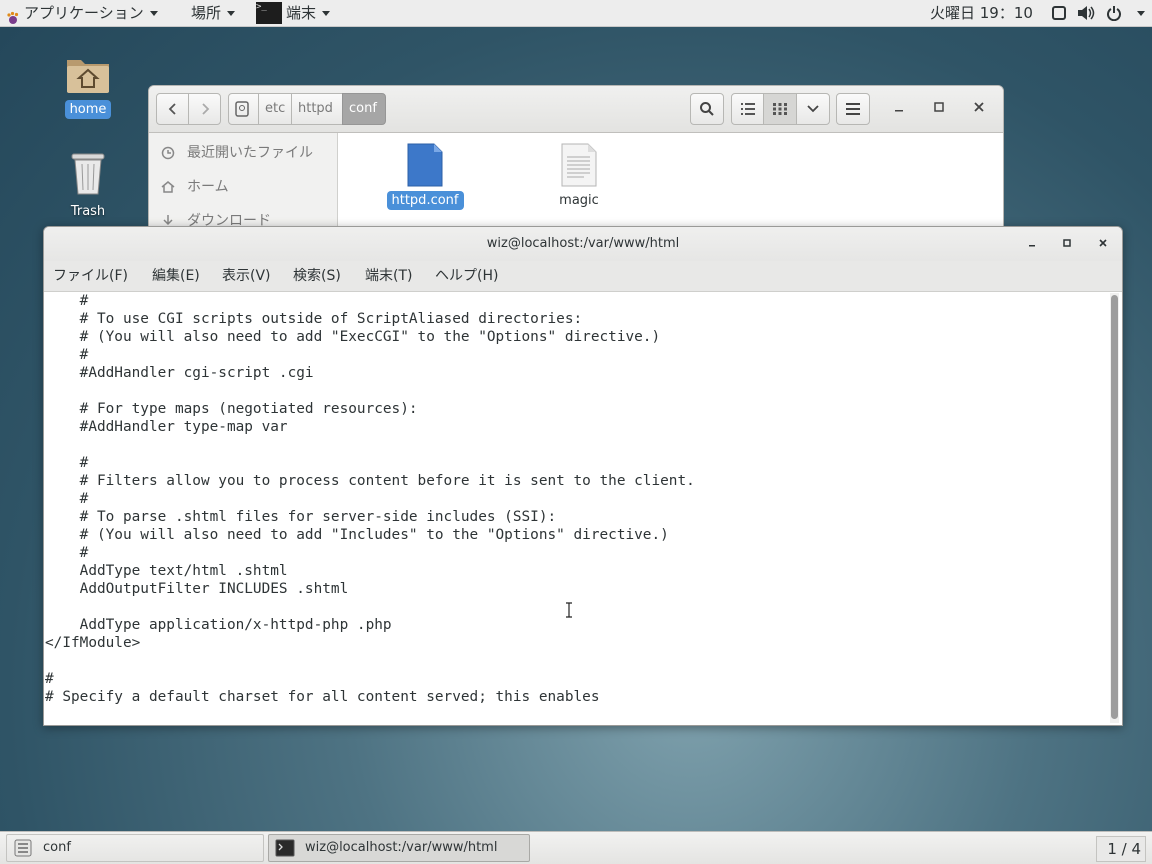 Image resolution: width=1152 pixels, height=864 pixels. I want to click on back-button, so click(172, 109).